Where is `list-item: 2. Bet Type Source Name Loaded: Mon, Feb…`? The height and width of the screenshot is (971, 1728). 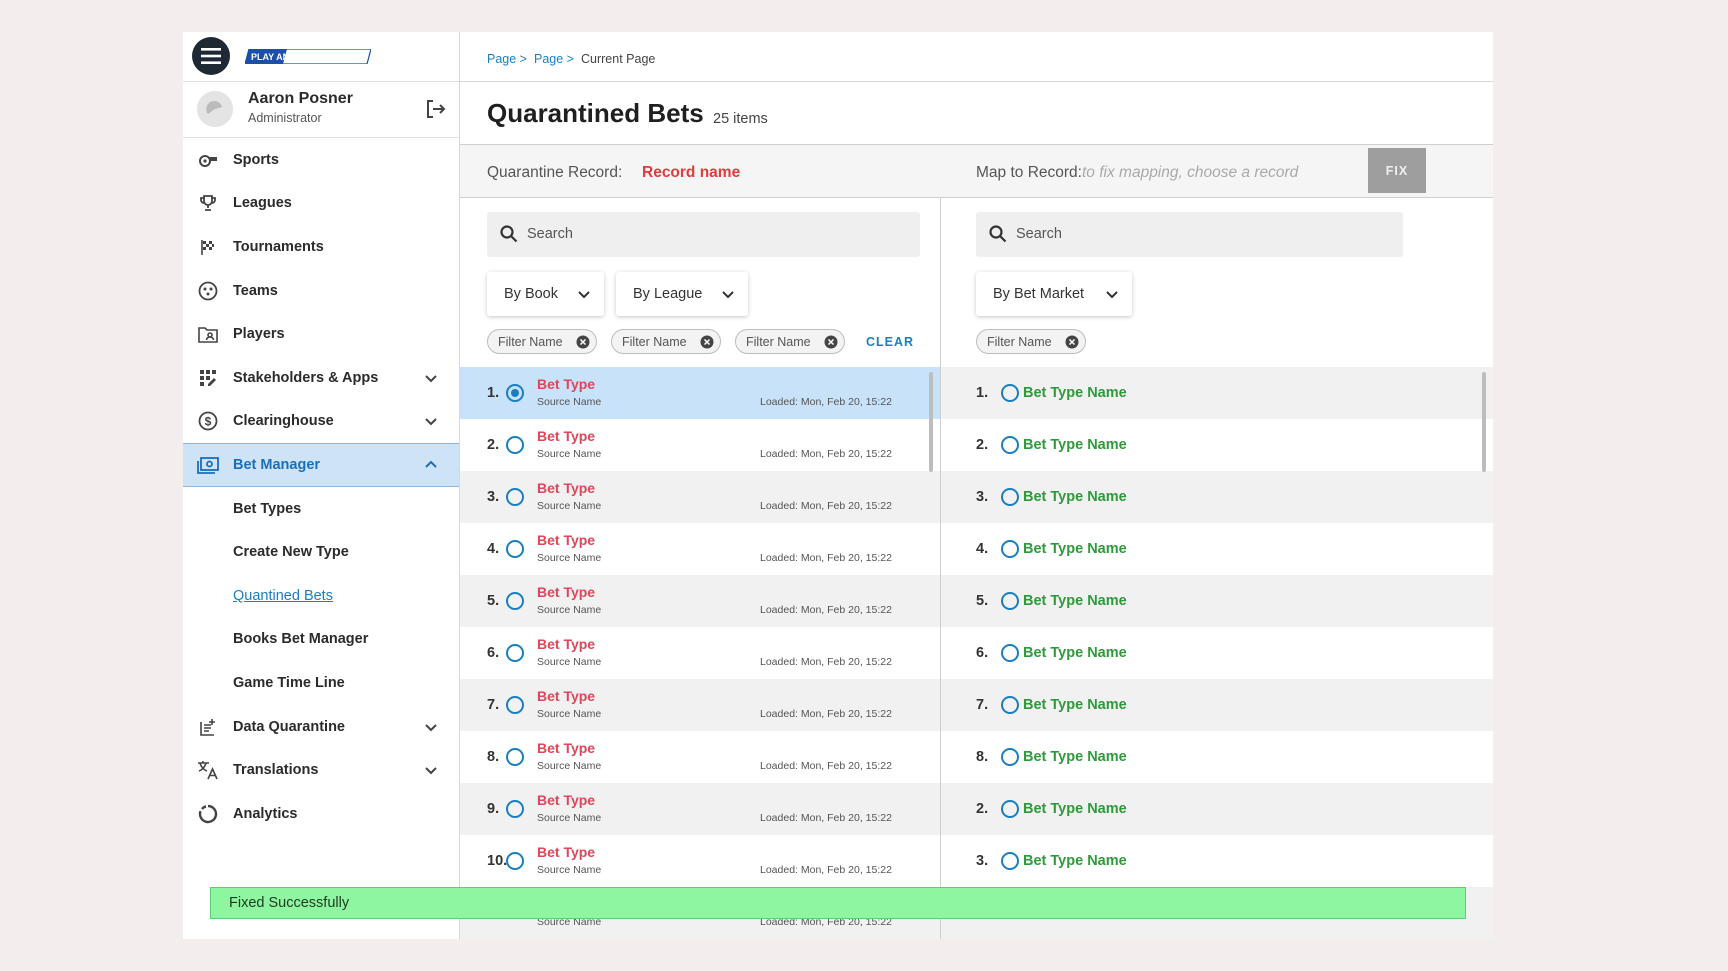
list-item: 2. Bet Type Source Name Loaded: Mon, Feb… is located at coordinates (700, 445).